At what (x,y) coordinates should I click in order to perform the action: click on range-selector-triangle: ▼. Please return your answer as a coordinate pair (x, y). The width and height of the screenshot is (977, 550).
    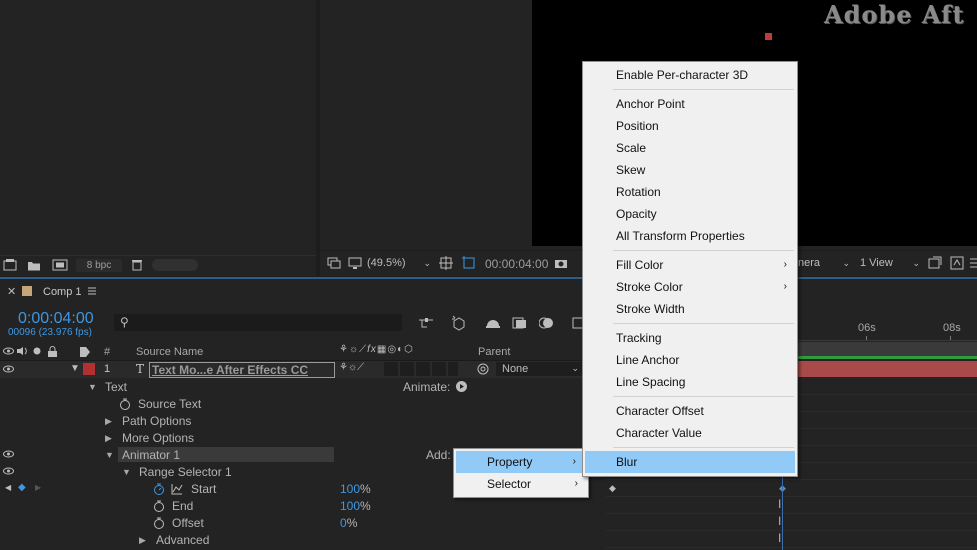
    Looking at the image, I should click on (126, 472).